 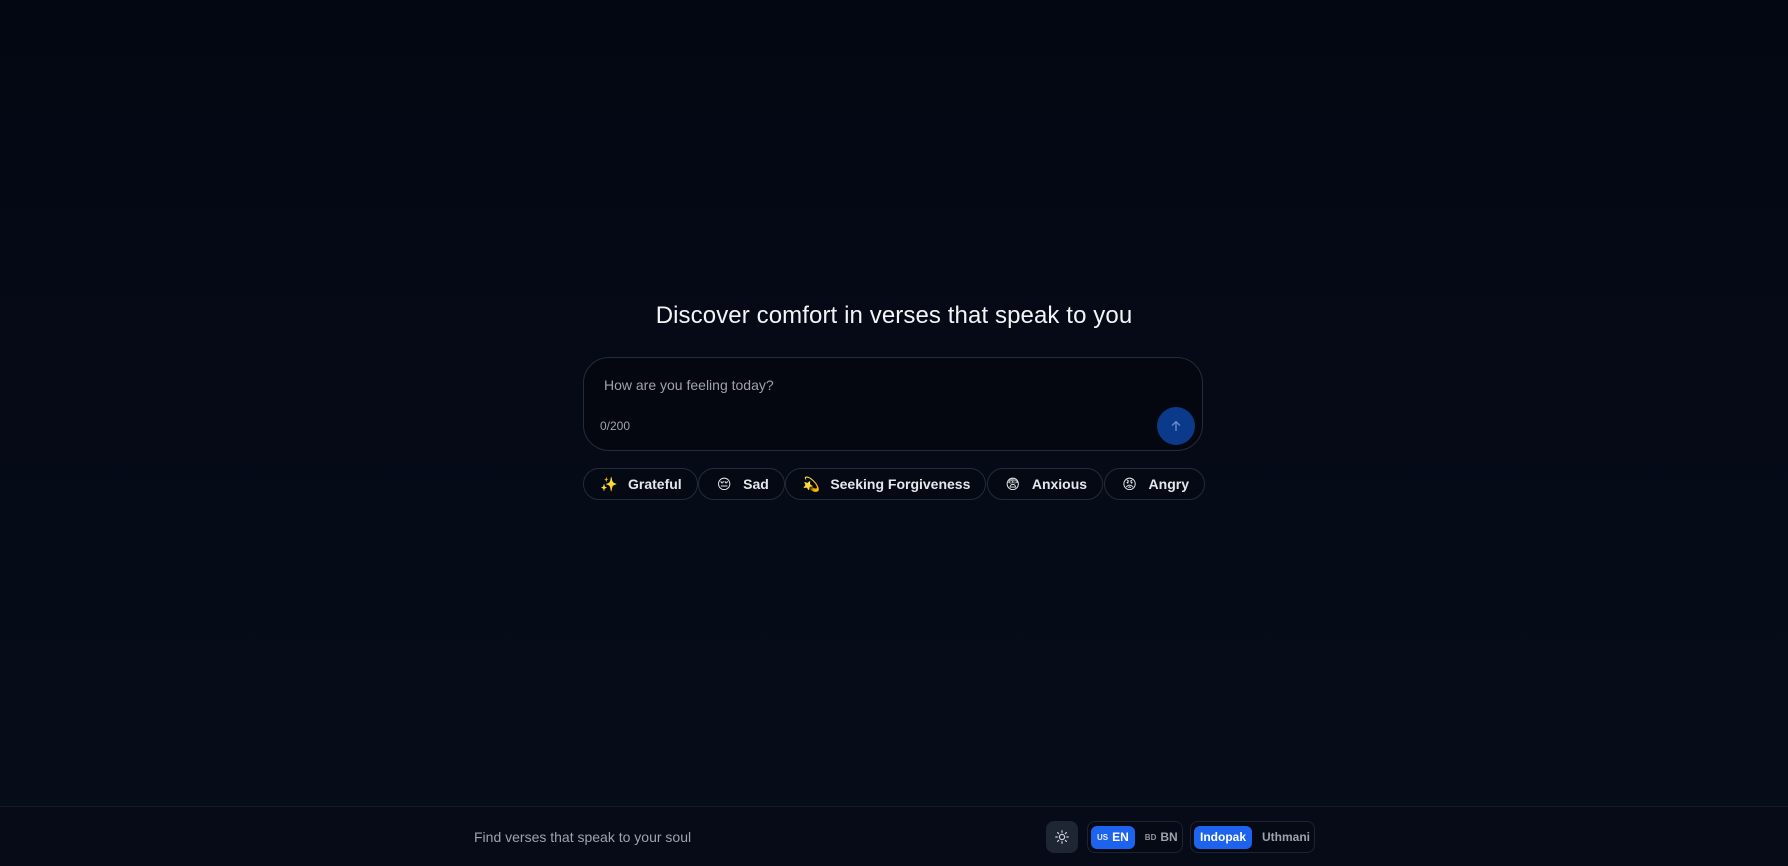 I want to click on sun-icon, so click(x=1062, y=837).